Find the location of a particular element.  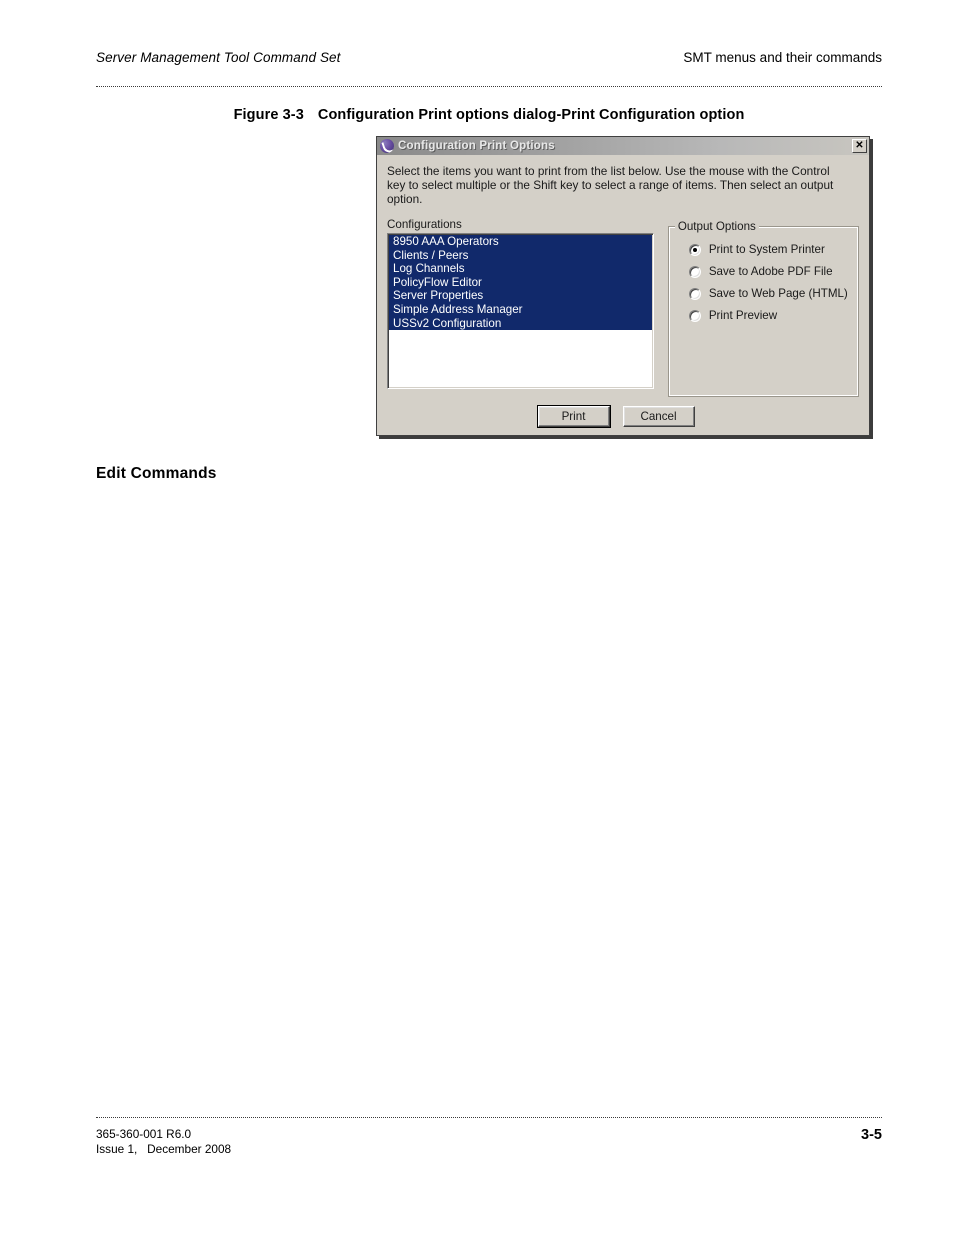

list-item: Server Properties is located at coordinates (520, 296).